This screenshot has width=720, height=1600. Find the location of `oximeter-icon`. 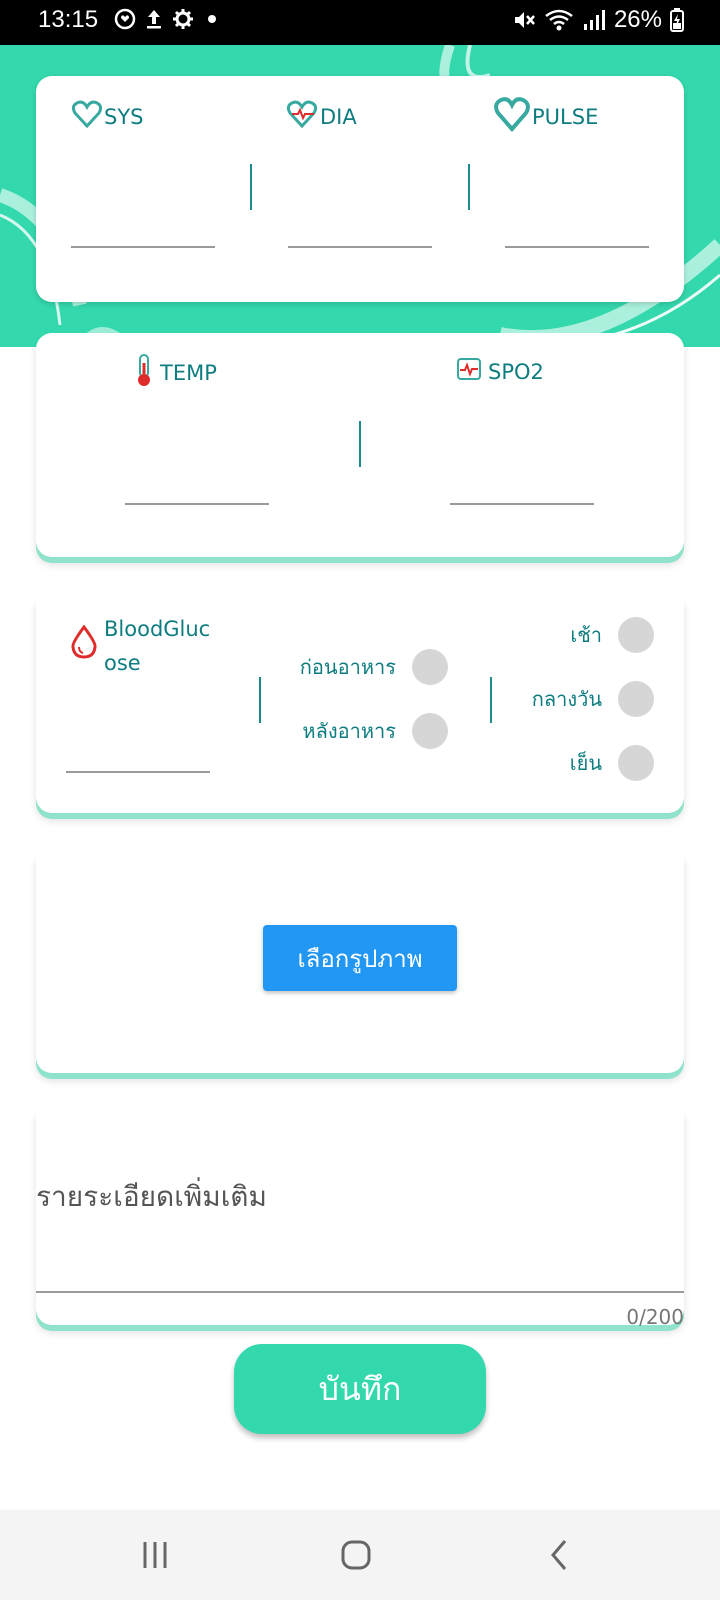

oximeter-icon is located at coordinates (469, 371).